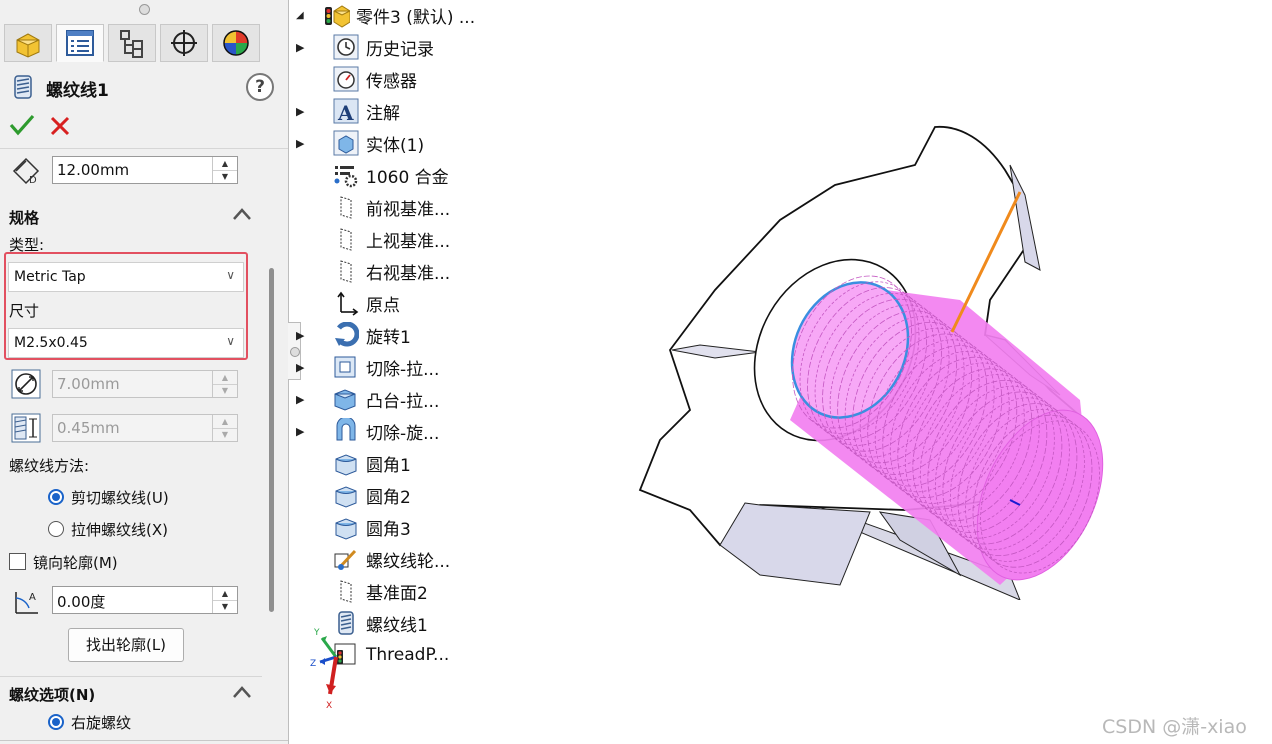  Describe the element at coordinates (126, 277) in the screenshot. I see `thread-type-select: Metric Tap ∨` at that location.